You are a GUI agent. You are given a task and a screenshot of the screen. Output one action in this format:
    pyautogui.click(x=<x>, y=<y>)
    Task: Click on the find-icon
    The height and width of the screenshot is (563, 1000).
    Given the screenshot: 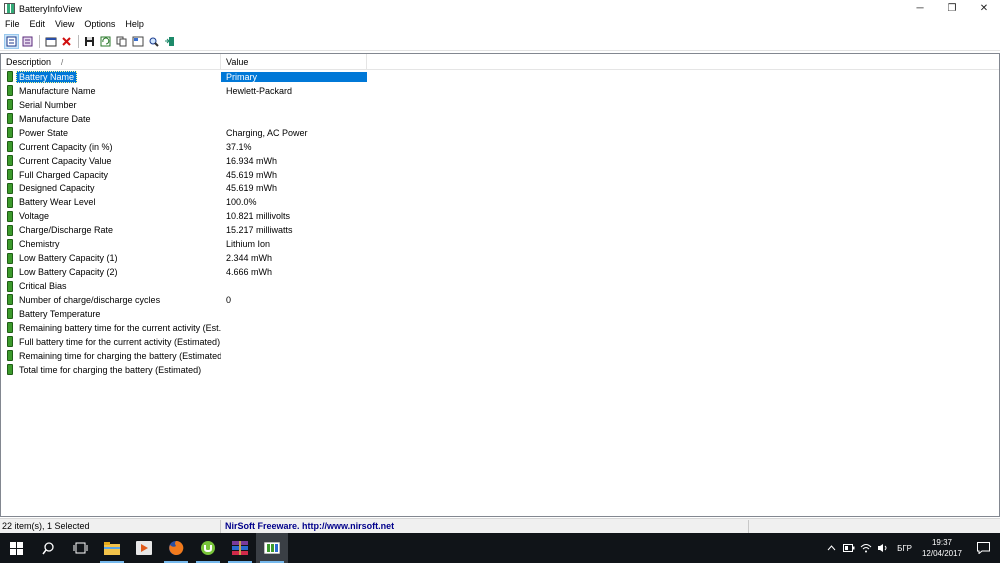 What is the action you would take?
    pyautogui.click(x=153, y=41)
    